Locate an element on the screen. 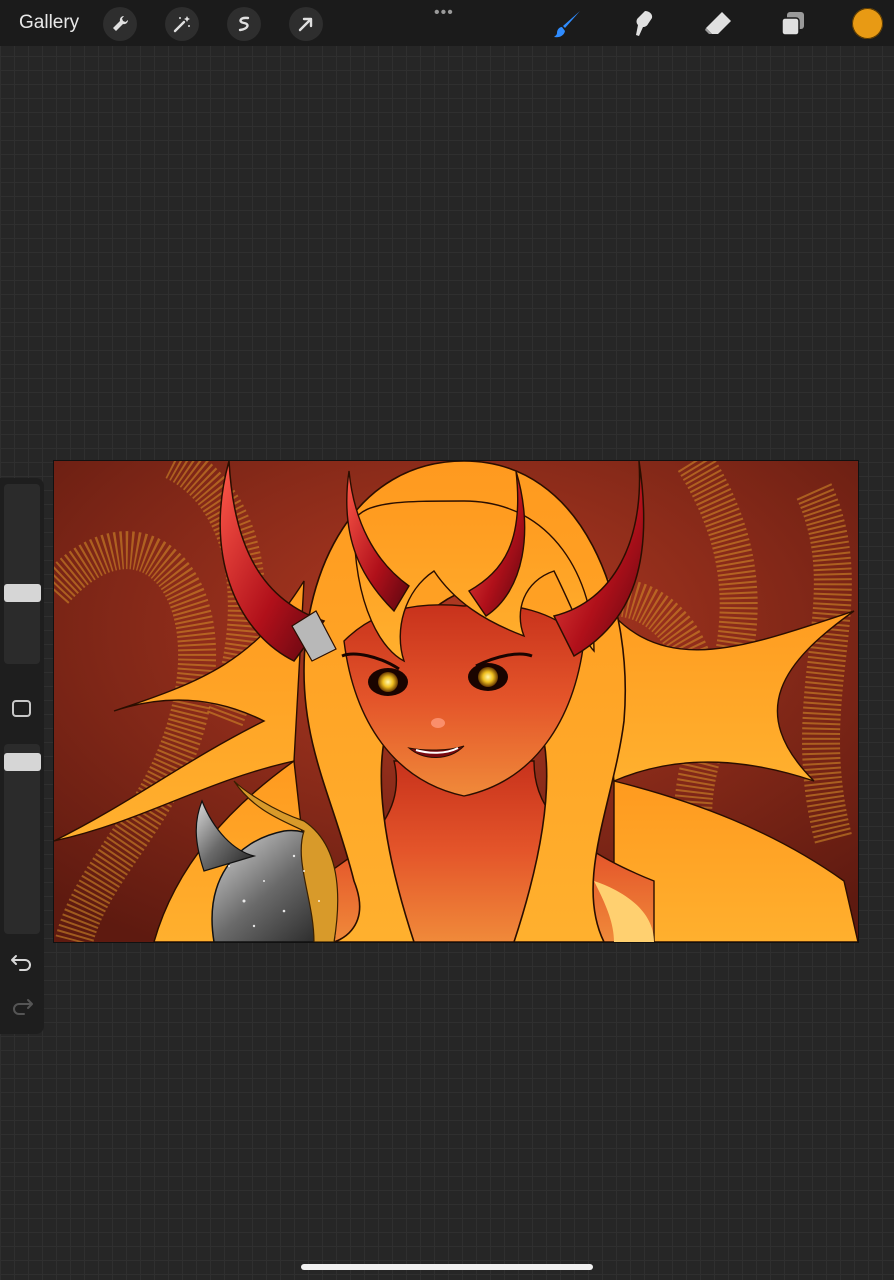 This screenshot has height=1280, width=894. left-sidebar is located at coordinates (22, 756).